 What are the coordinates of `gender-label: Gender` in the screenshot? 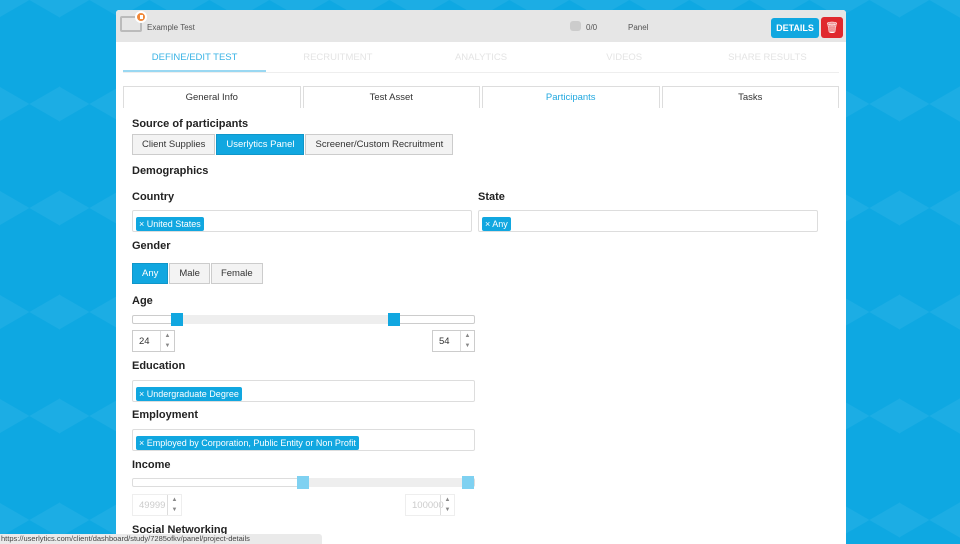 It's located at (151, 246).